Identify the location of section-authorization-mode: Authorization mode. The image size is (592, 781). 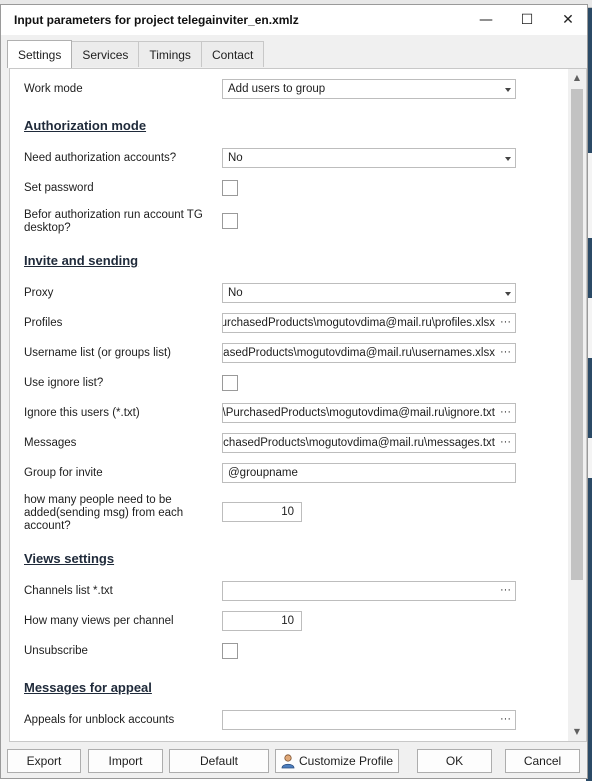
(85, 125).